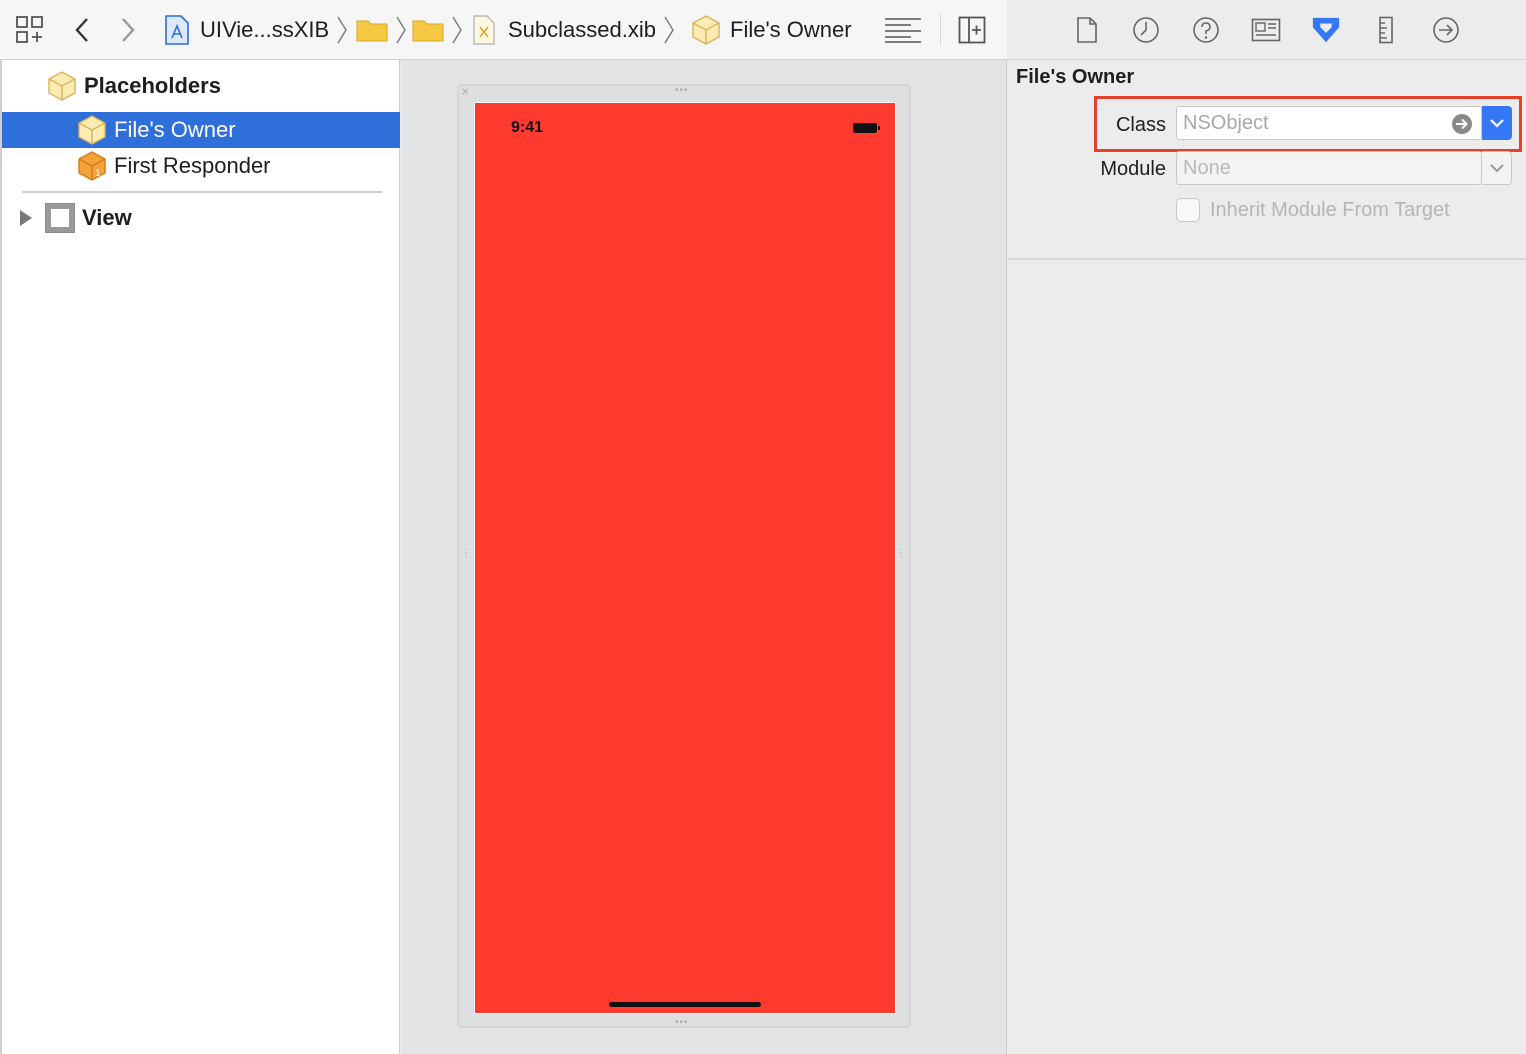  I want to click on help-icon, so click(1206, 30).